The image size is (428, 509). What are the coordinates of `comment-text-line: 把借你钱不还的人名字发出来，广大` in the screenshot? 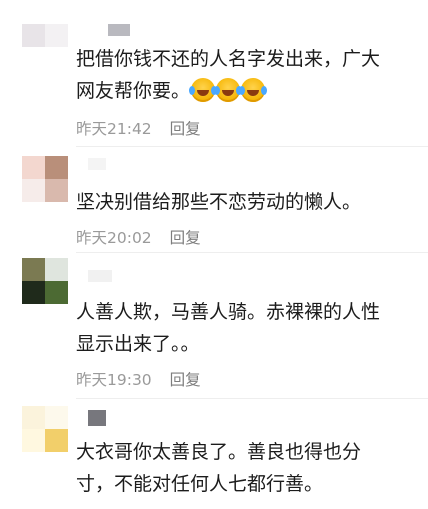 It's located at (228, 59).